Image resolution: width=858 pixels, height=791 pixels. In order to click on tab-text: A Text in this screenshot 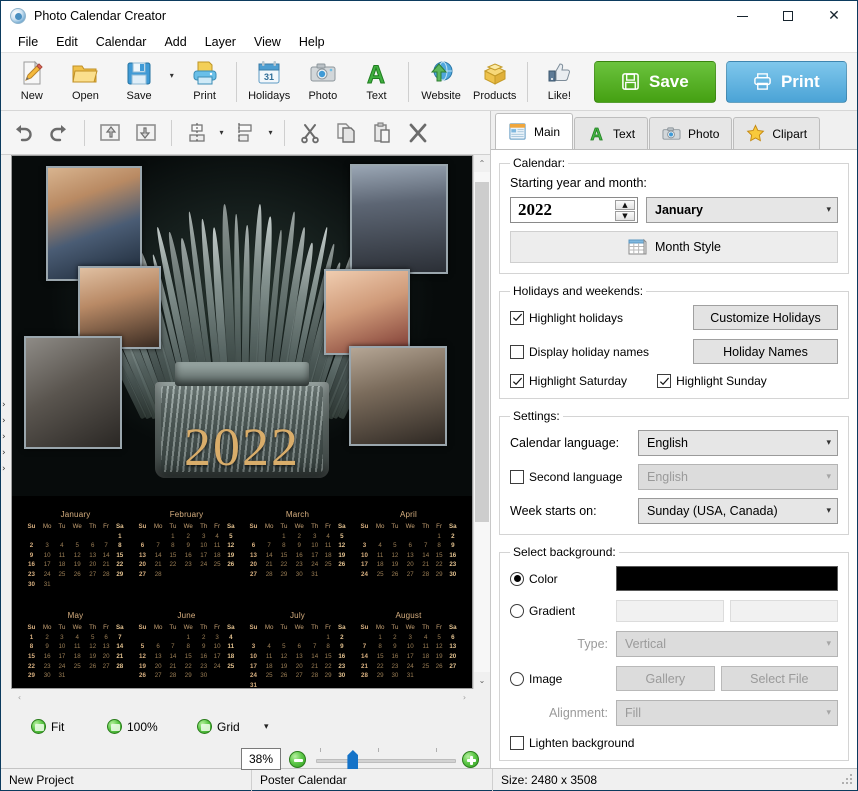, I will do `click(611, 133)`.